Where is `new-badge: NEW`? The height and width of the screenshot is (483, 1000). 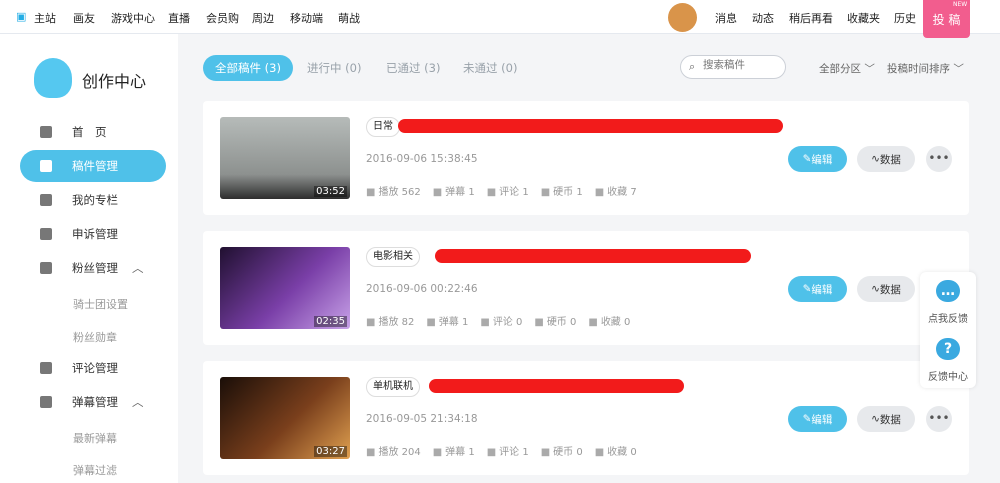 new-badge: NEW is located at coordinates (960, 4).